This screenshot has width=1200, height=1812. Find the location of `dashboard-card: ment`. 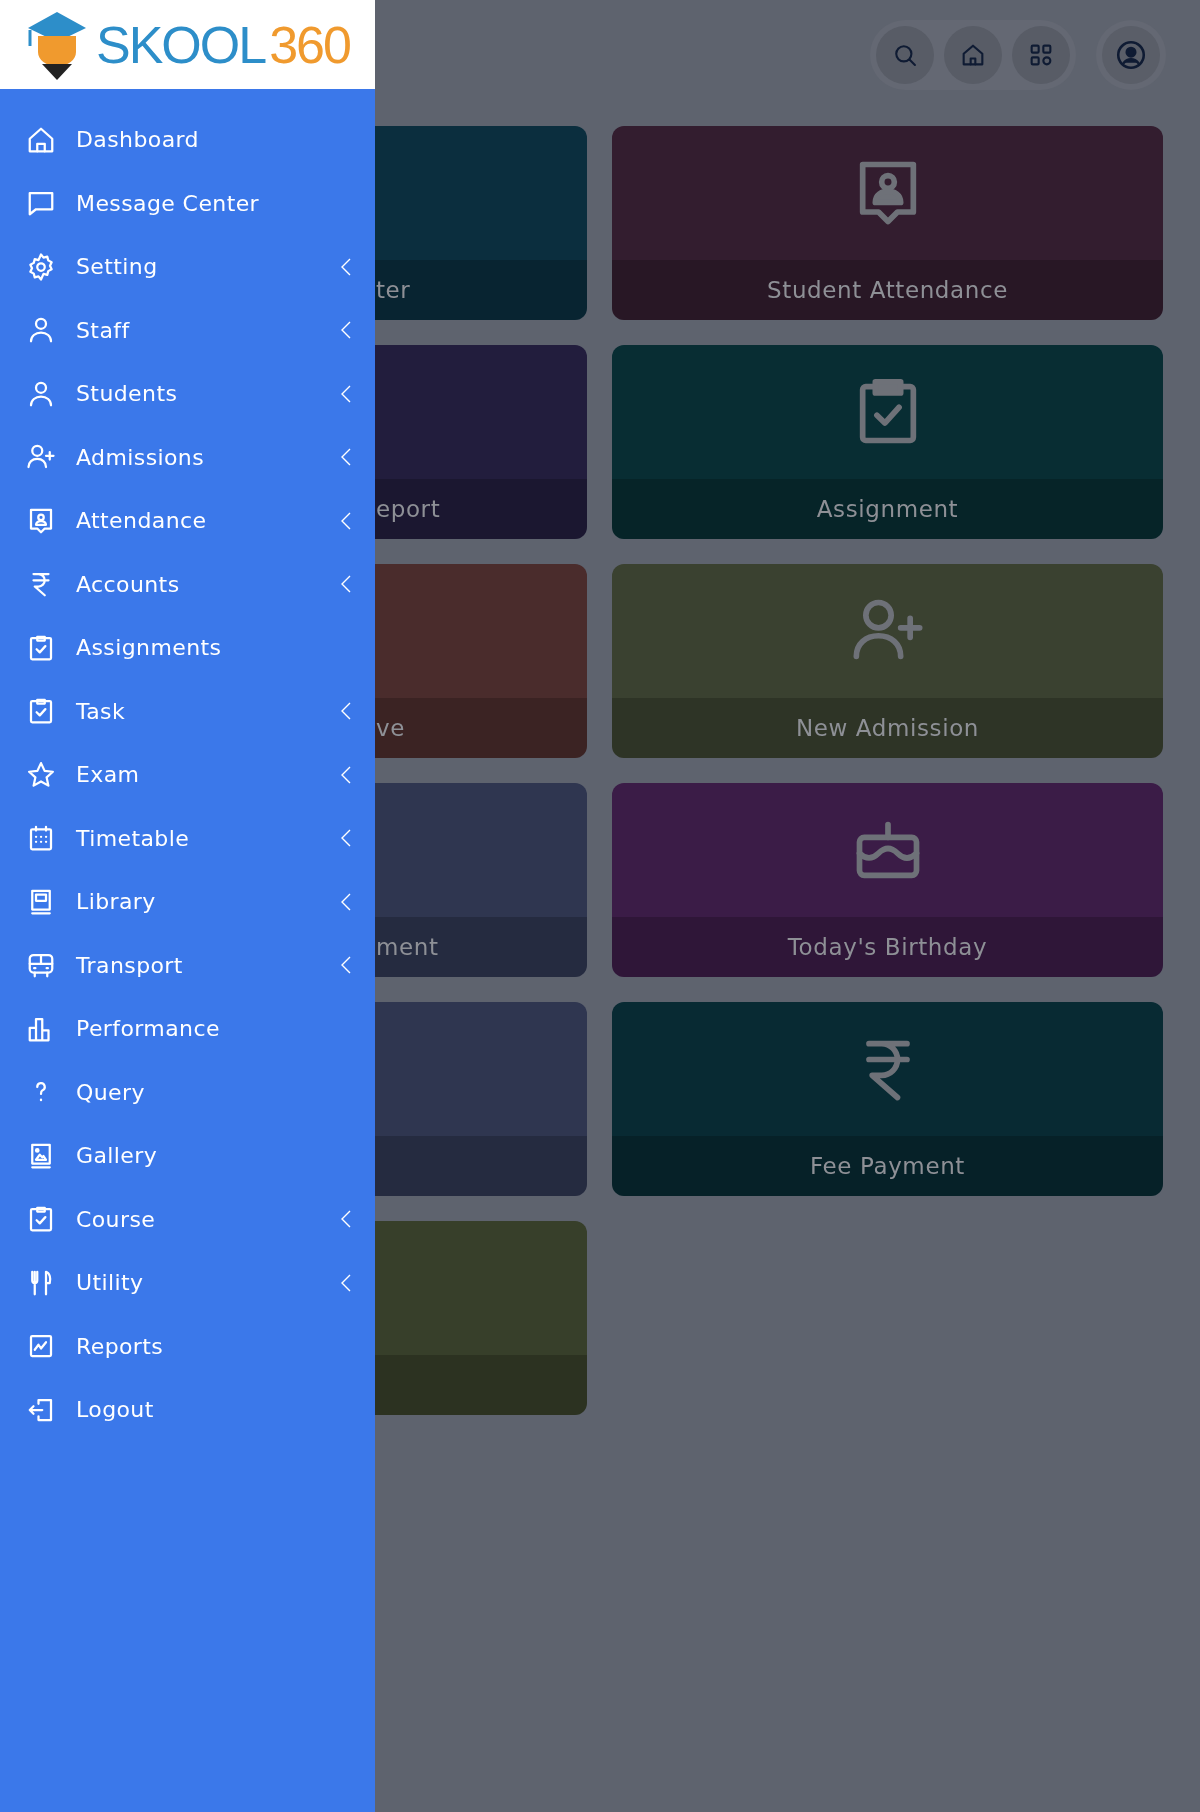

dashboard-card: ment is located at coordinates (481, 880).